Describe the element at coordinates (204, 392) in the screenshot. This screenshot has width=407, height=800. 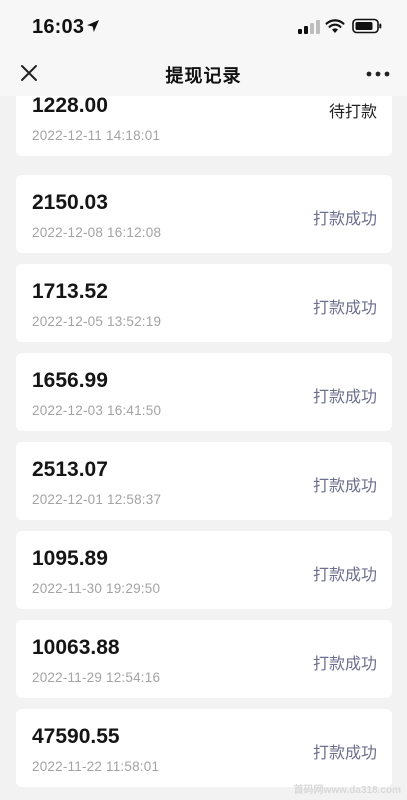
I see `list-item: 1656.99 2022-12-03 16:41:50 打款成功` at that location.